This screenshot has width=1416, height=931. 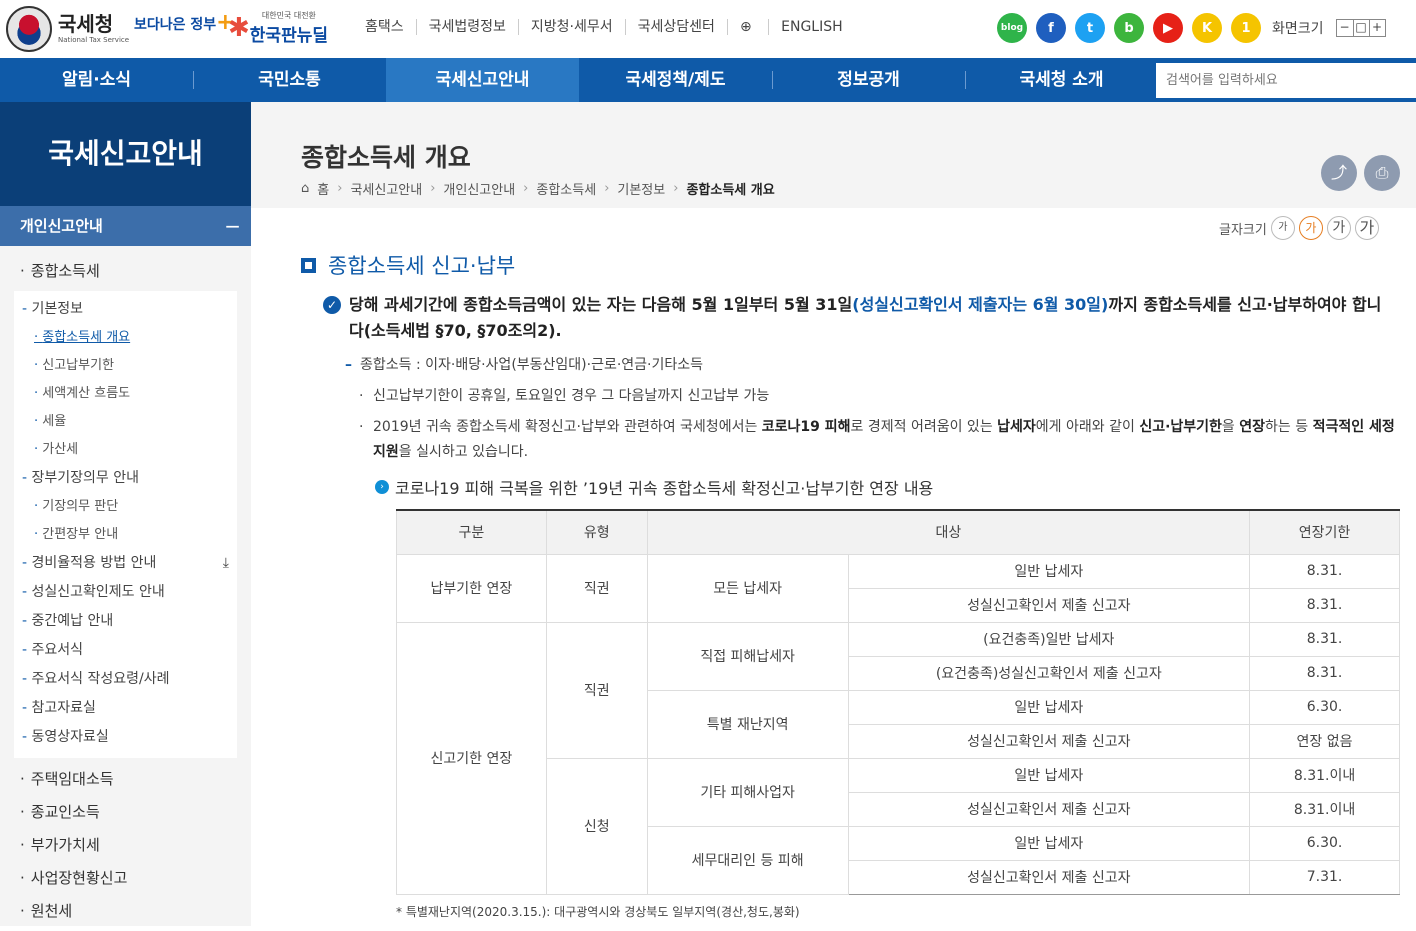 What do you see at coordinates (1012, 28) in the screenshot?
I see `blog-icon: blog` at bounding box center [1012, 28].